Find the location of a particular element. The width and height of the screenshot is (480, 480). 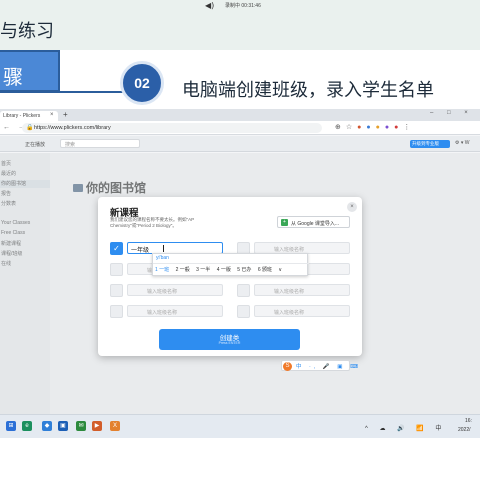

new-tab-button: + is located at coordinates (65, 114).